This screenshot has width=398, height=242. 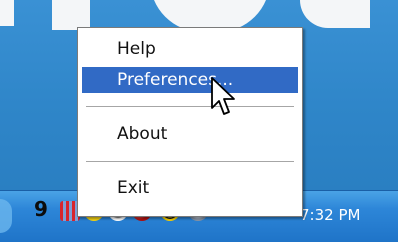 What do you see at coordinates (6, 216) in the screenshot?
I see `start-button-edge` at bounding box center [6, 216].